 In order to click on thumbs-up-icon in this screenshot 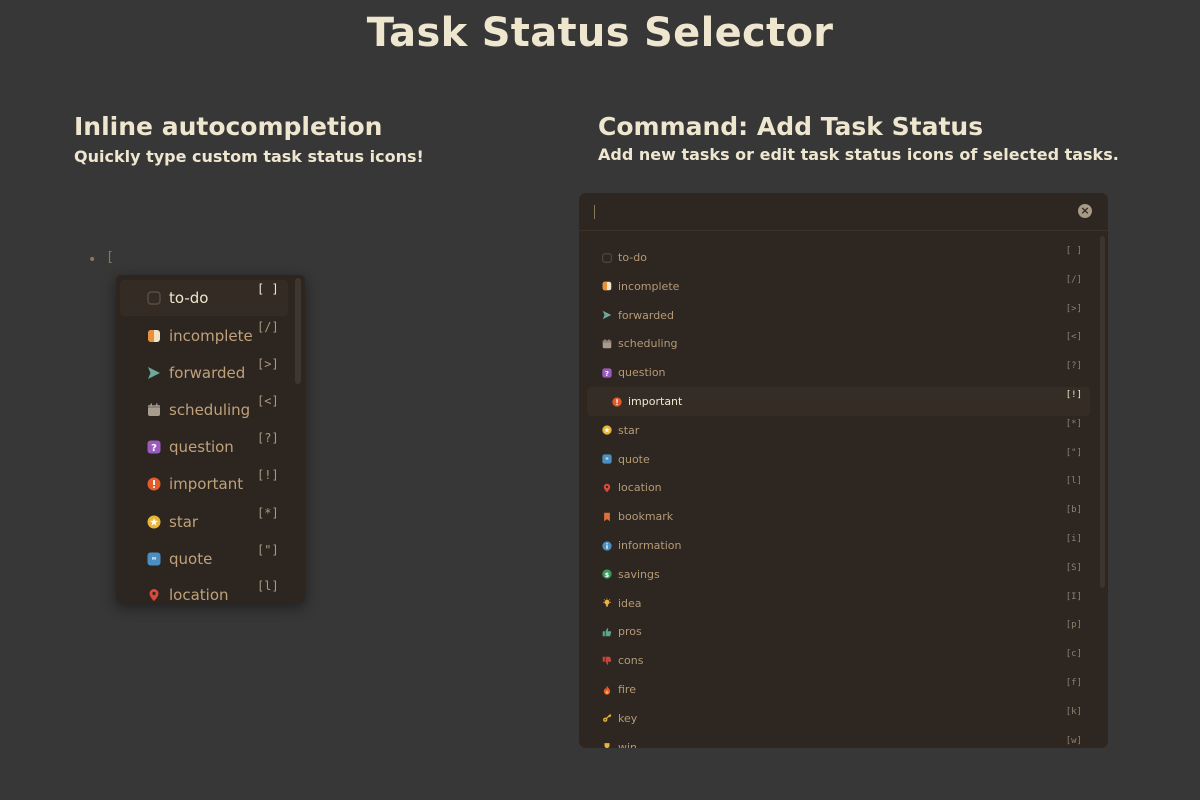, I will do `click(607, 632)`.